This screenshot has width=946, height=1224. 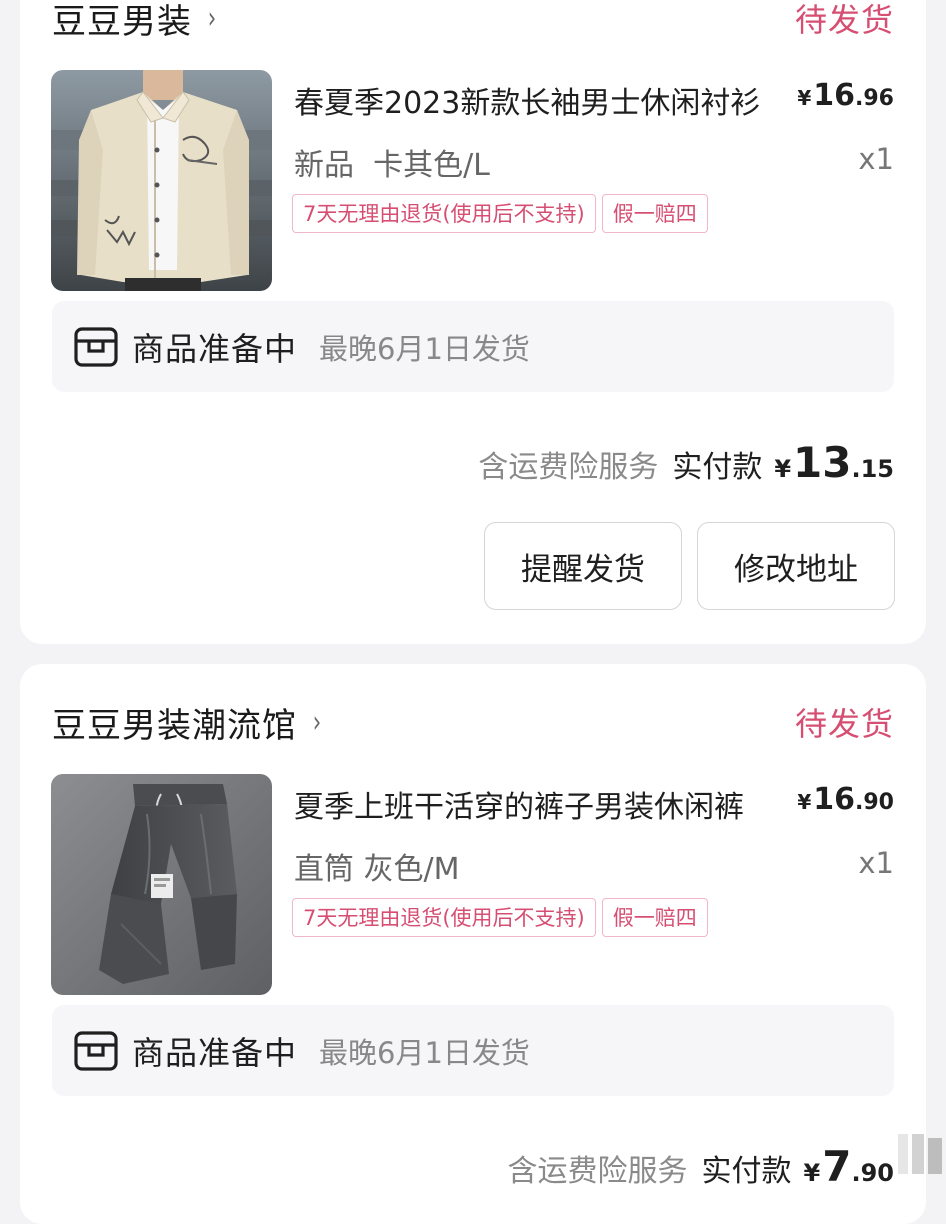 What do you see at coordinates (689, 566) in the screenshot?
I see `order-actions: 提醒发货 修改地址` at bounding box center [689, 566].